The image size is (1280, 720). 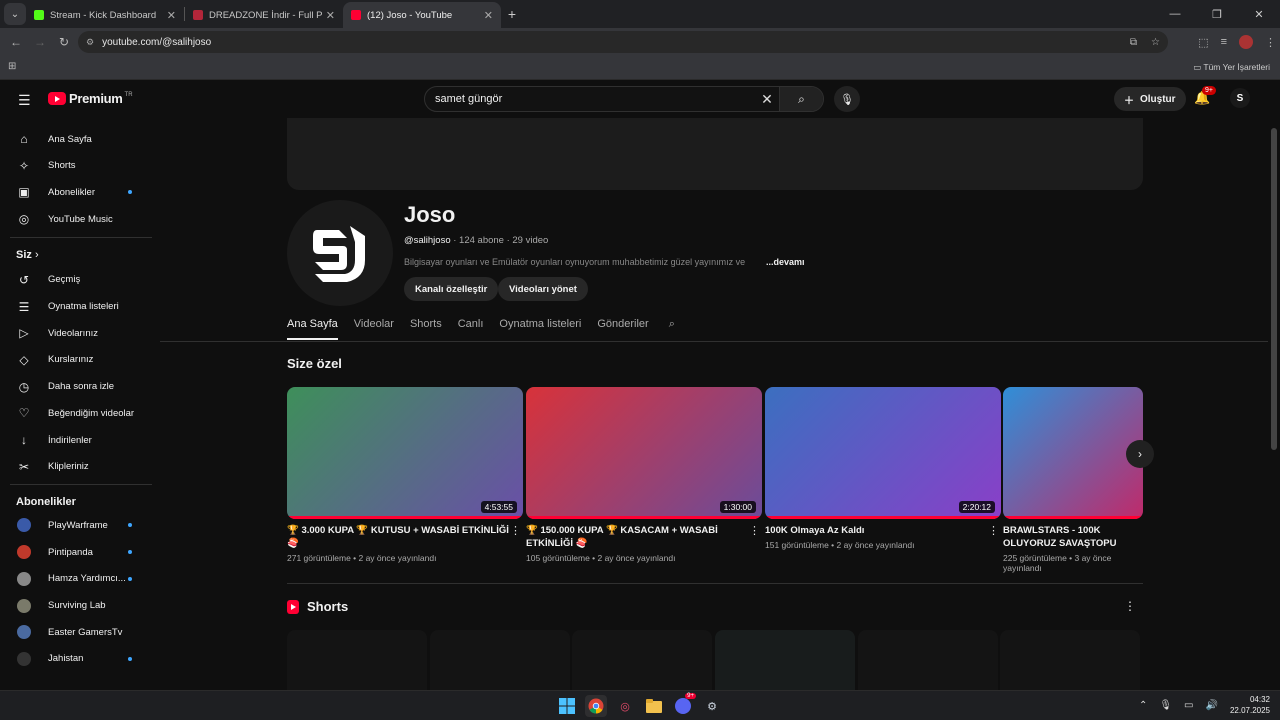 I want to click on volume-icon: 🔊, so click(x=1212, y=705).